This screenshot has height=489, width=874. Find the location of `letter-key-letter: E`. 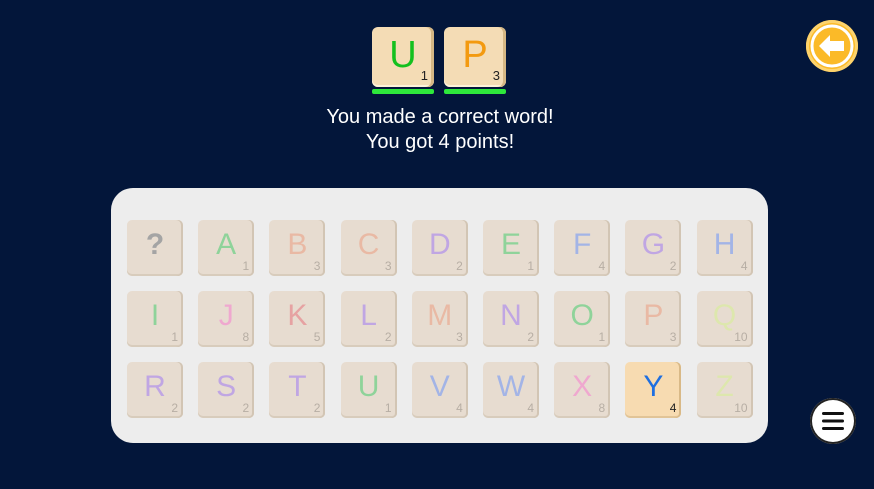

letter-key-letter: E is located at coordinates (510, 244).